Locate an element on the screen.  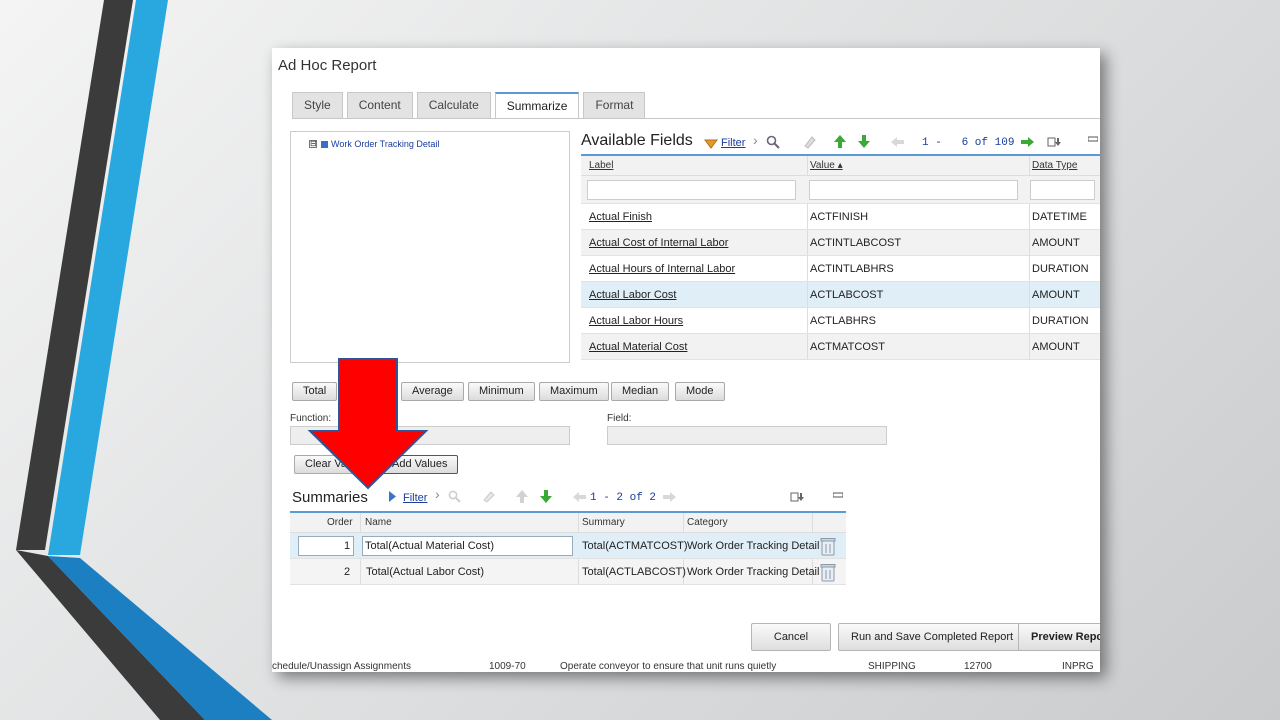
table-row: Actual Labor Hours ACTLABHRS DURATION is located at coordinates (840, 321).